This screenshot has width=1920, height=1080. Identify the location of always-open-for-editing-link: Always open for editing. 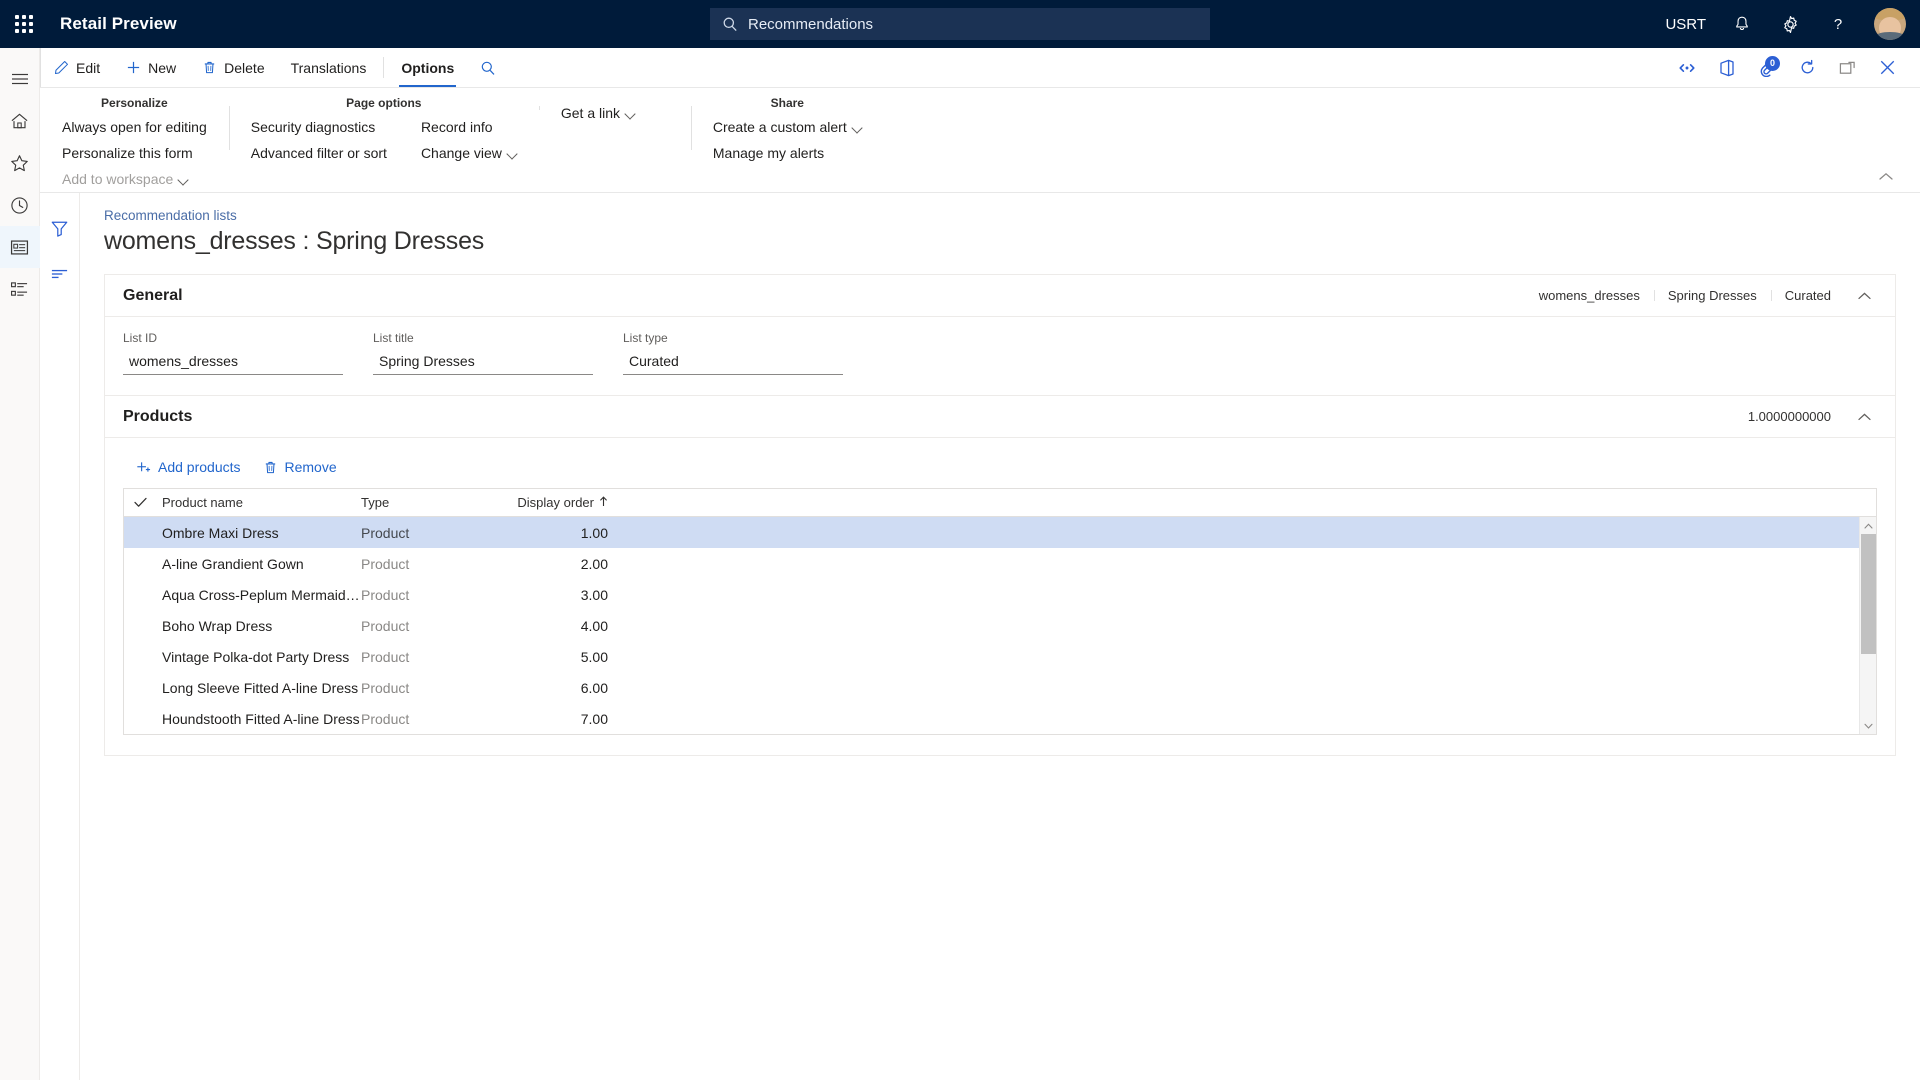
(134, 127).